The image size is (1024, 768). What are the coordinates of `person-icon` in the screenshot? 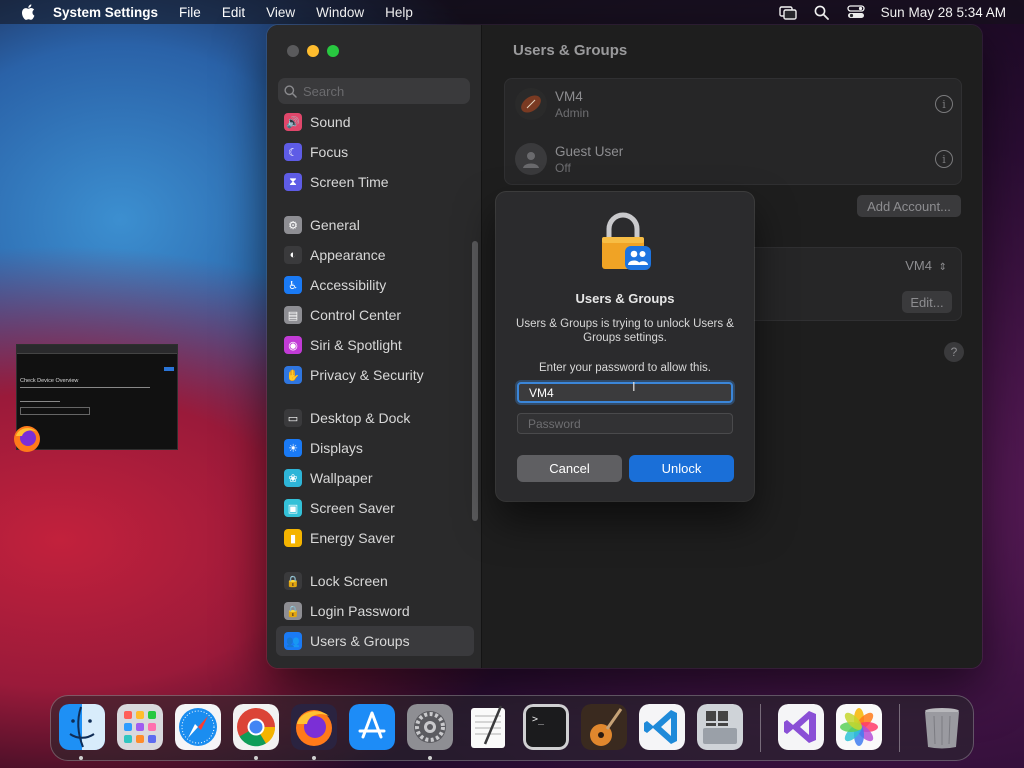 It's located at (531, 160).